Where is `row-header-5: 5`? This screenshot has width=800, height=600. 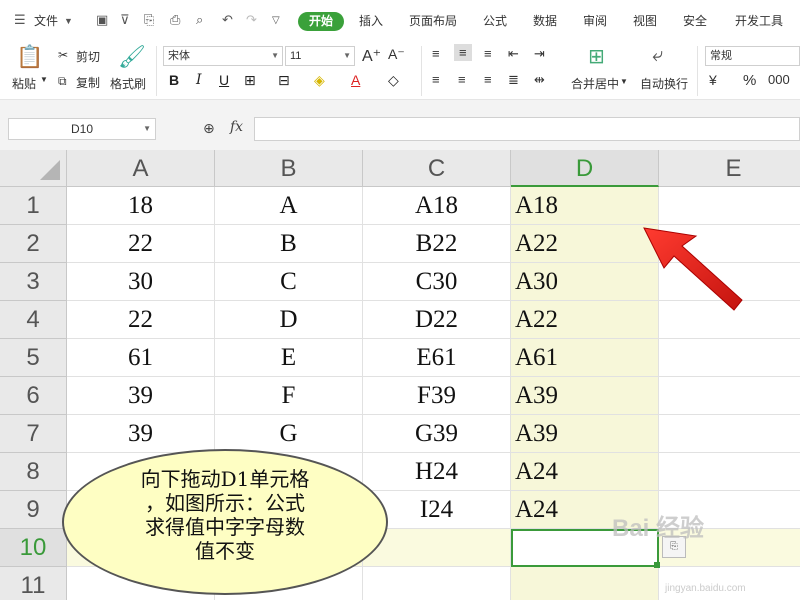
row-header-5: 5 is located at coordinates (33, 358).